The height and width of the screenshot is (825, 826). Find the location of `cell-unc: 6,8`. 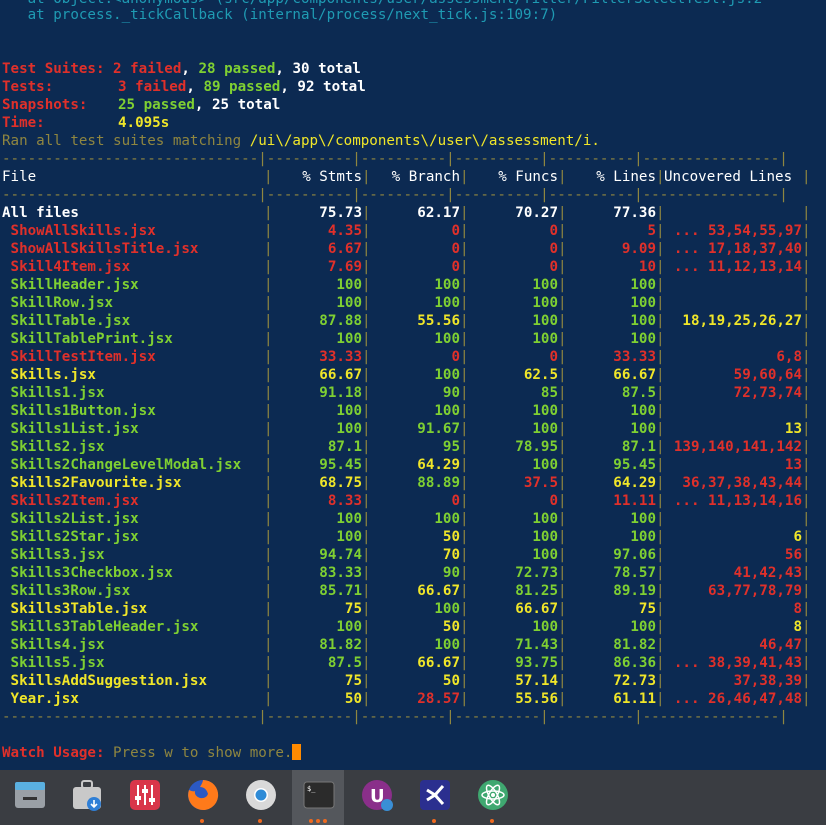

cell-unc: 6,8 is located at coordinates (789, 357).